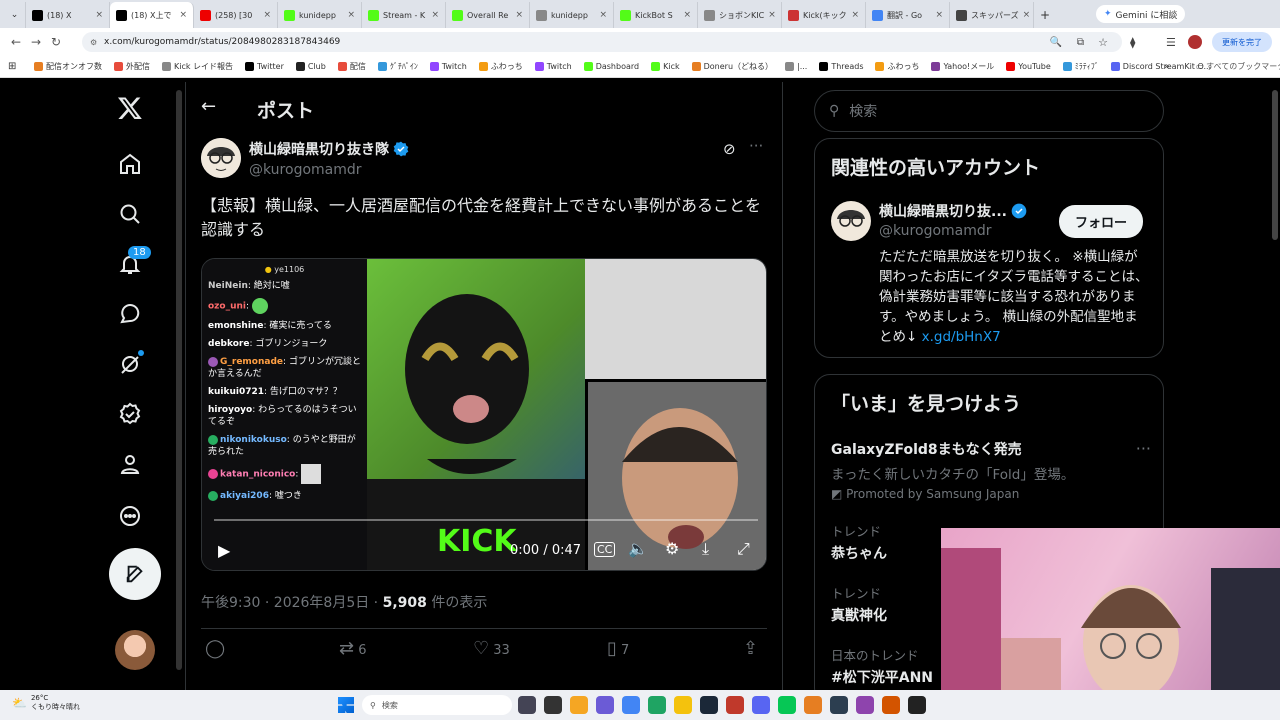 This screenshot has height=720, width=1280. Describe the element at coordinates (1238, 66) in the screenshot. I see `all-bookmarks: ▭ すべてのブックマーク` at that location.